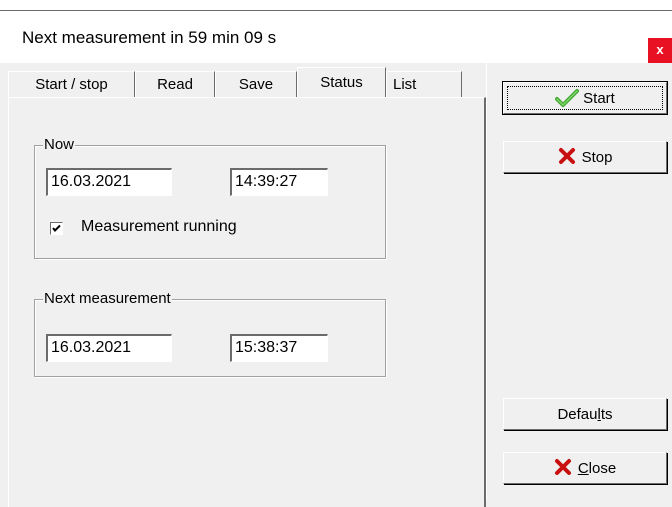 The height and width of the screenshot is (507, 672). What do you see at coordinates (109, 348) in the screenshot?
I see `next-date-field: 16.03.2021` at bounding box center [109, 348].